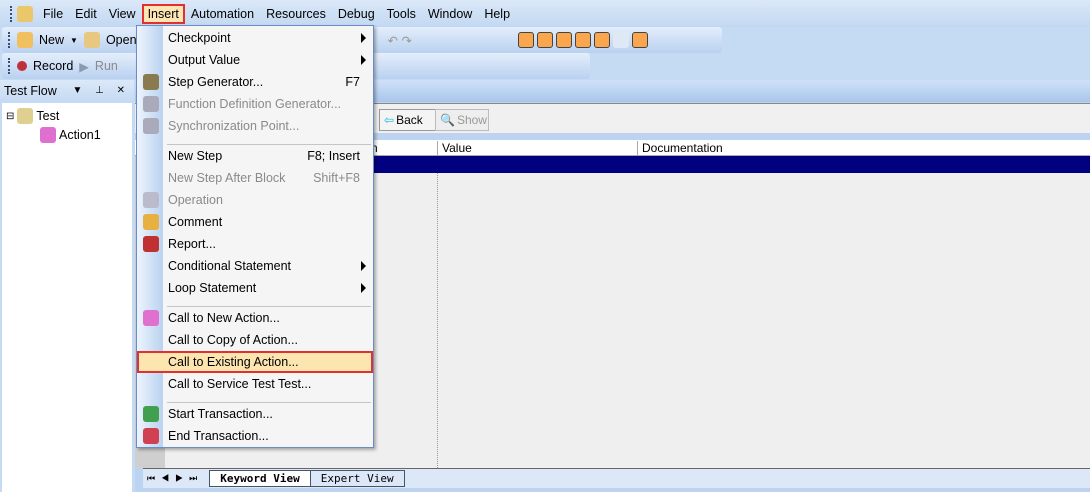  What do you see at coordinates (616, 478) in the screenshot?
I see `view-tabs: ⏮◀▶⏭ Keyword View Expert View` at bounding box center [616, 478].